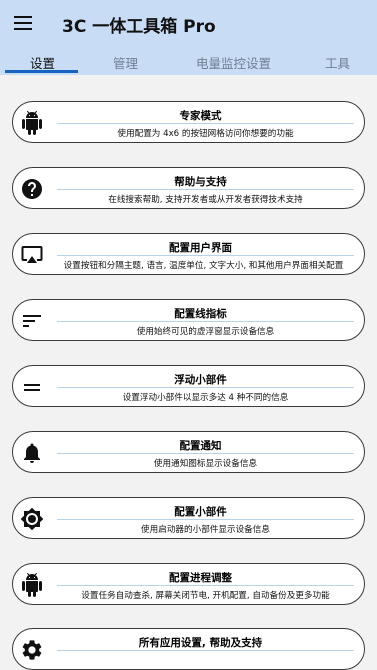 This screenshot has height=670, width=377. I want to click on app-bar: 3C 一体工具箱 Pro 设置 管理 电量监控设置 工具, so click(188, 37).